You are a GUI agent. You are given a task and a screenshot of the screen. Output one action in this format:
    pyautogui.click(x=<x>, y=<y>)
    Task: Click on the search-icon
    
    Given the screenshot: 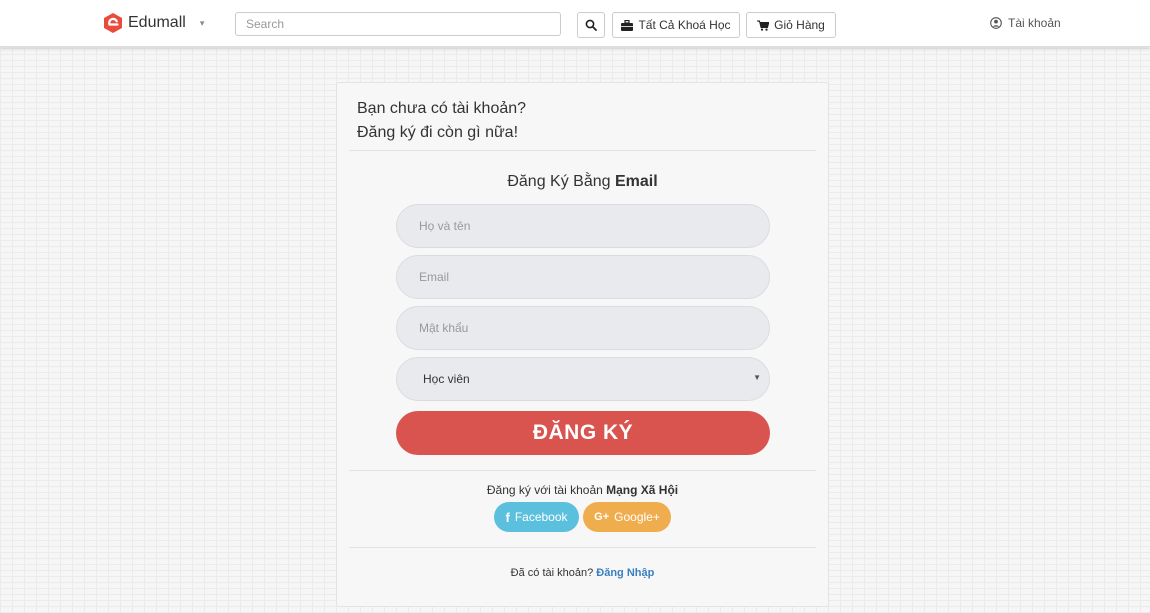 What is the action you would take?
    pyautogui.click(x=591, y=25)
    